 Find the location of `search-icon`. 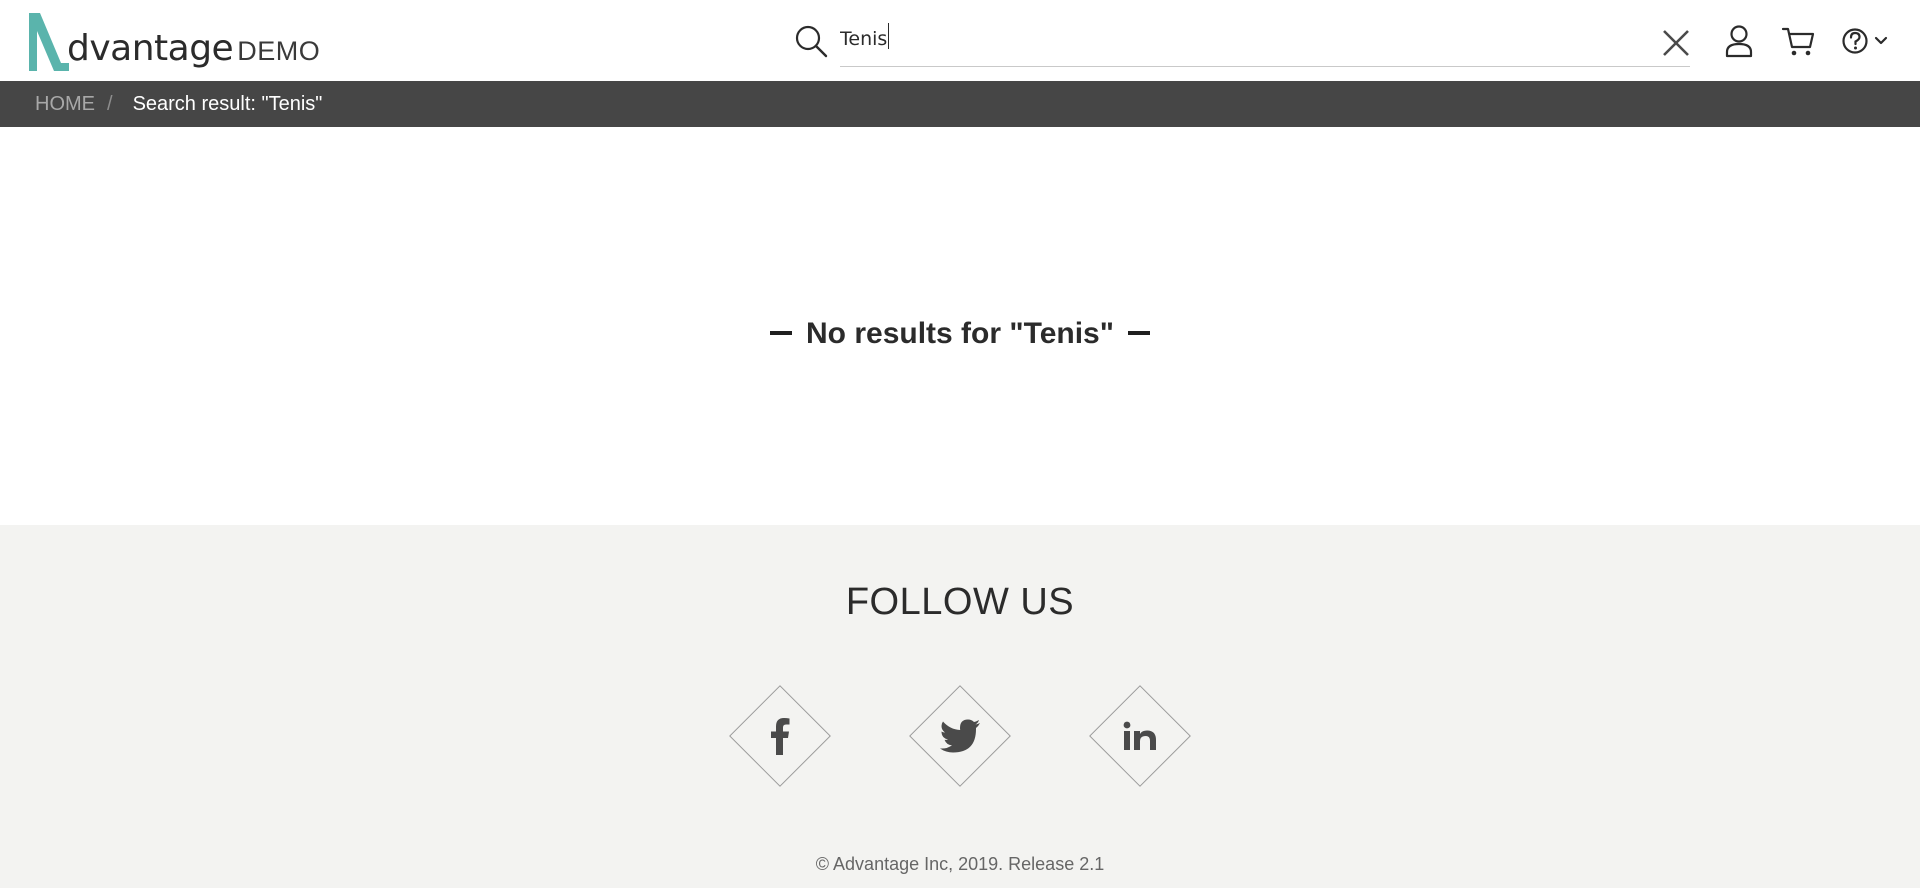

search-icon is located at coordinates (811, 41).